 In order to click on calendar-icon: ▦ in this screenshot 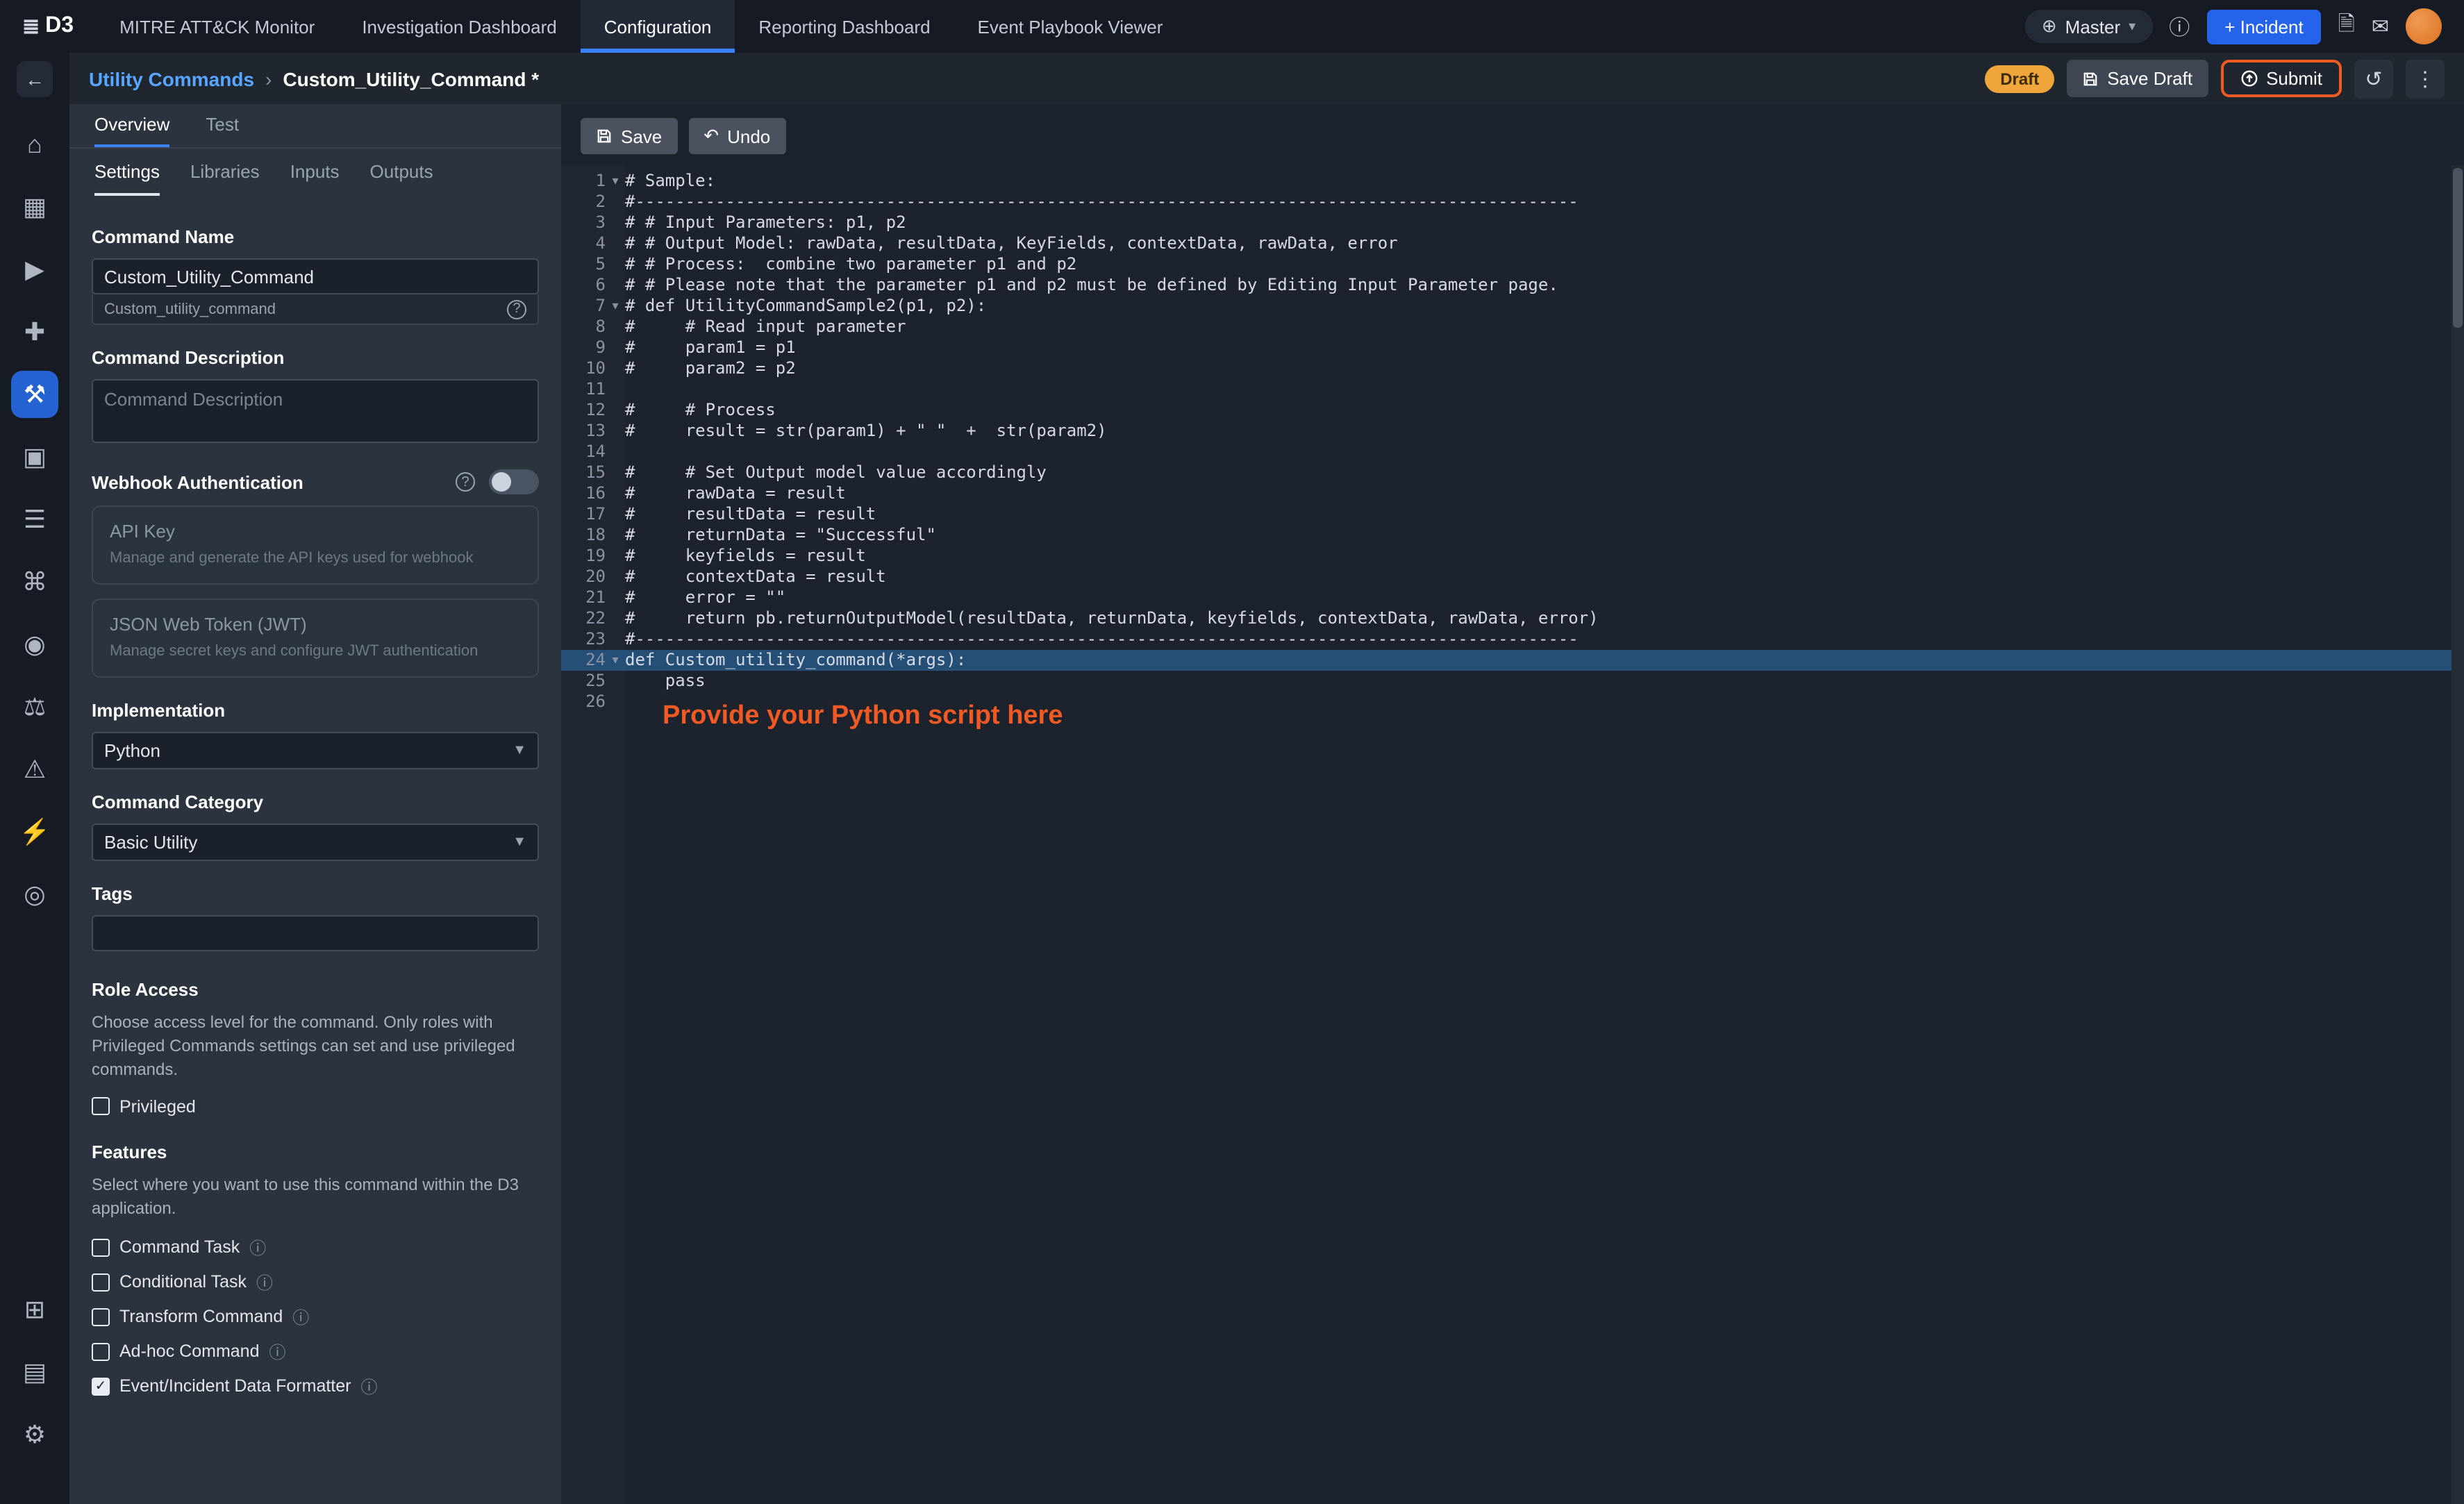, I will do `click(34, 207)`.